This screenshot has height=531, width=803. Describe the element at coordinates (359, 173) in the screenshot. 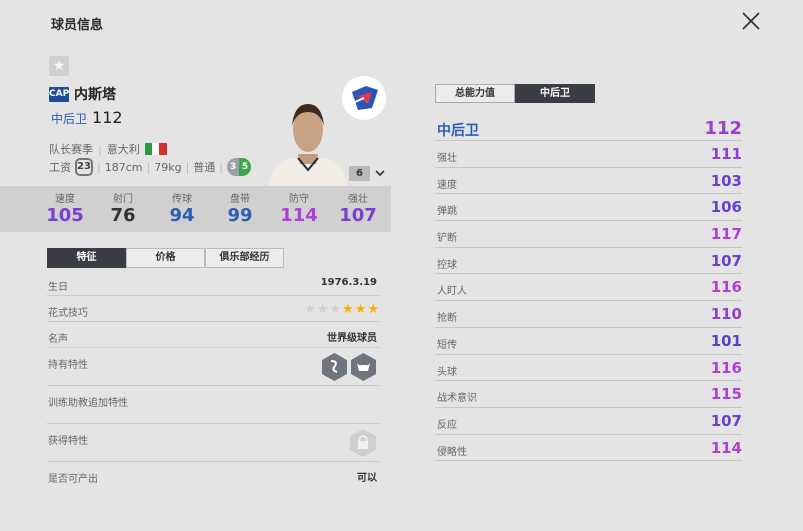

I see `enhance-level: 6` at that location.